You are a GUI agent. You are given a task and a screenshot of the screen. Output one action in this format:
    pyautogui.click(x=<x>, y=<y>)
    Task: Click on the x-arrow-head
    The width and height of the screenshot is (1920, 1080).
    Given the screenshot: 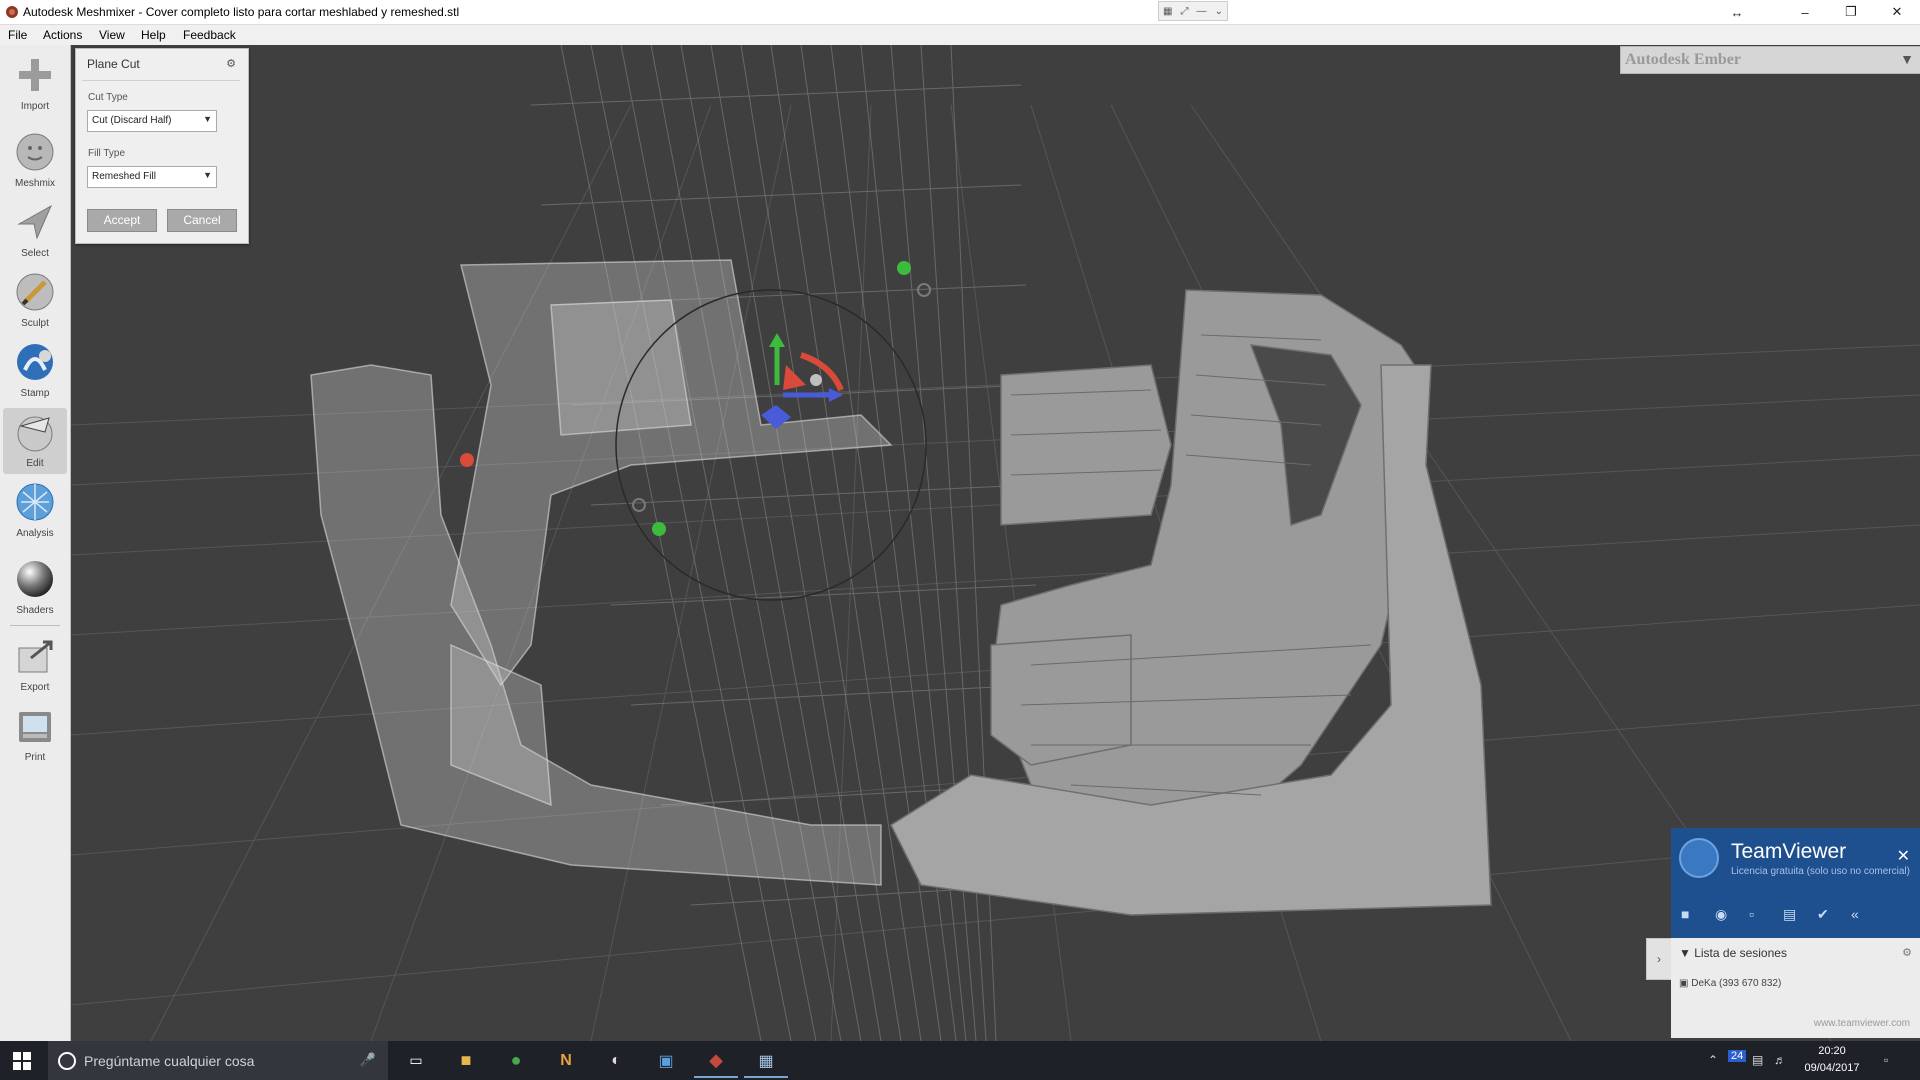 What is the action you would take?
    pyautogui.click(x=836, y=395)
    